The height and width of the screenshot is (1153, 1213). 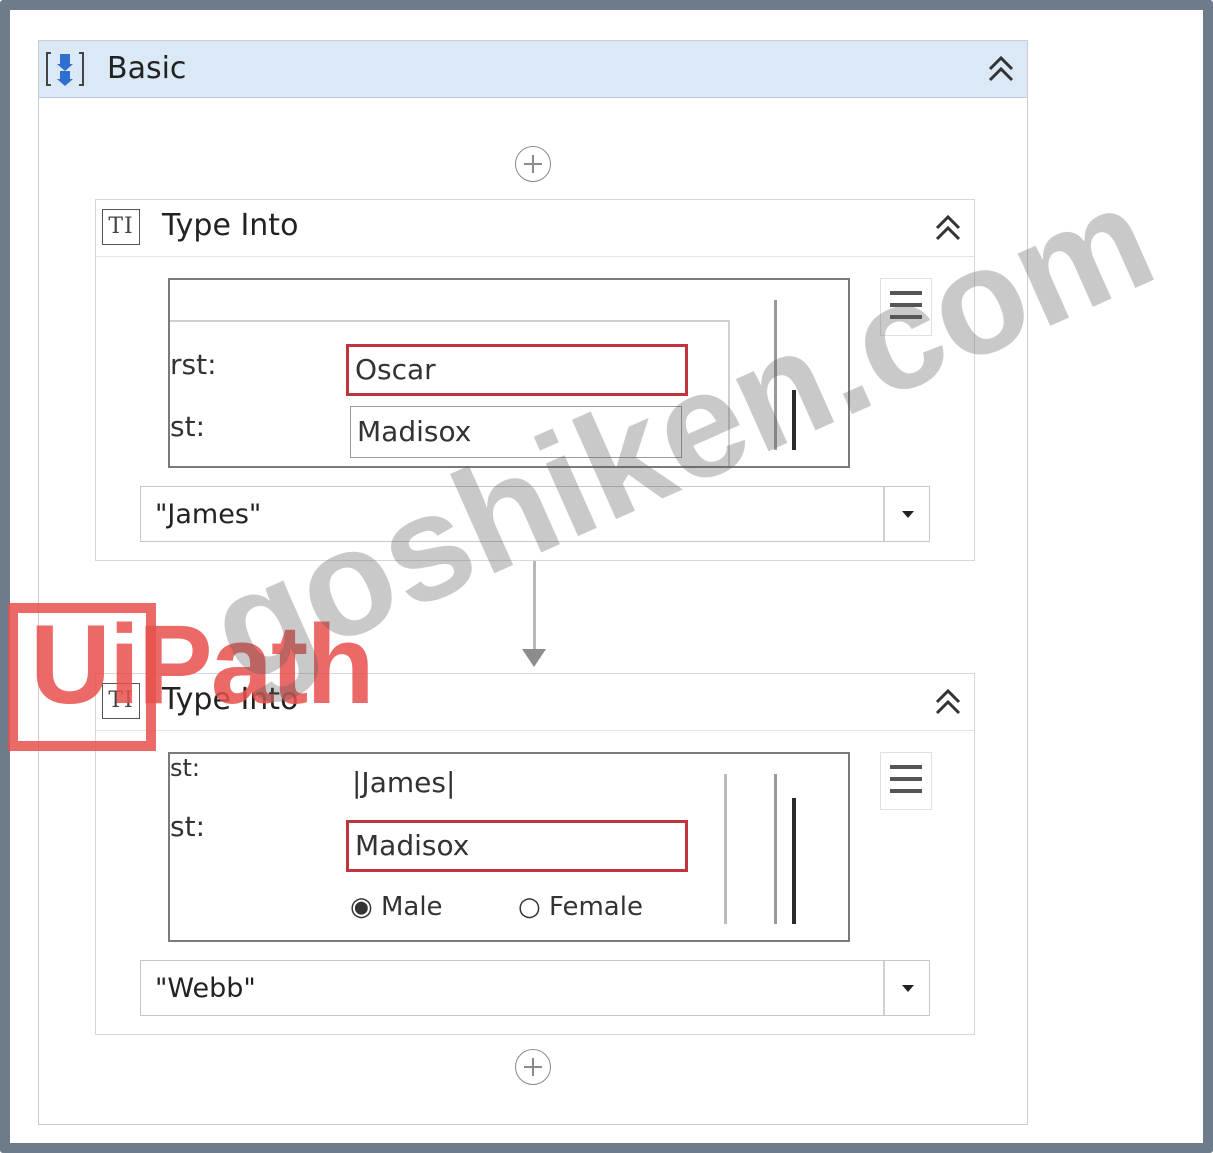 I want to click on activity-header: TI Type Into, so click(x=535, y=228).